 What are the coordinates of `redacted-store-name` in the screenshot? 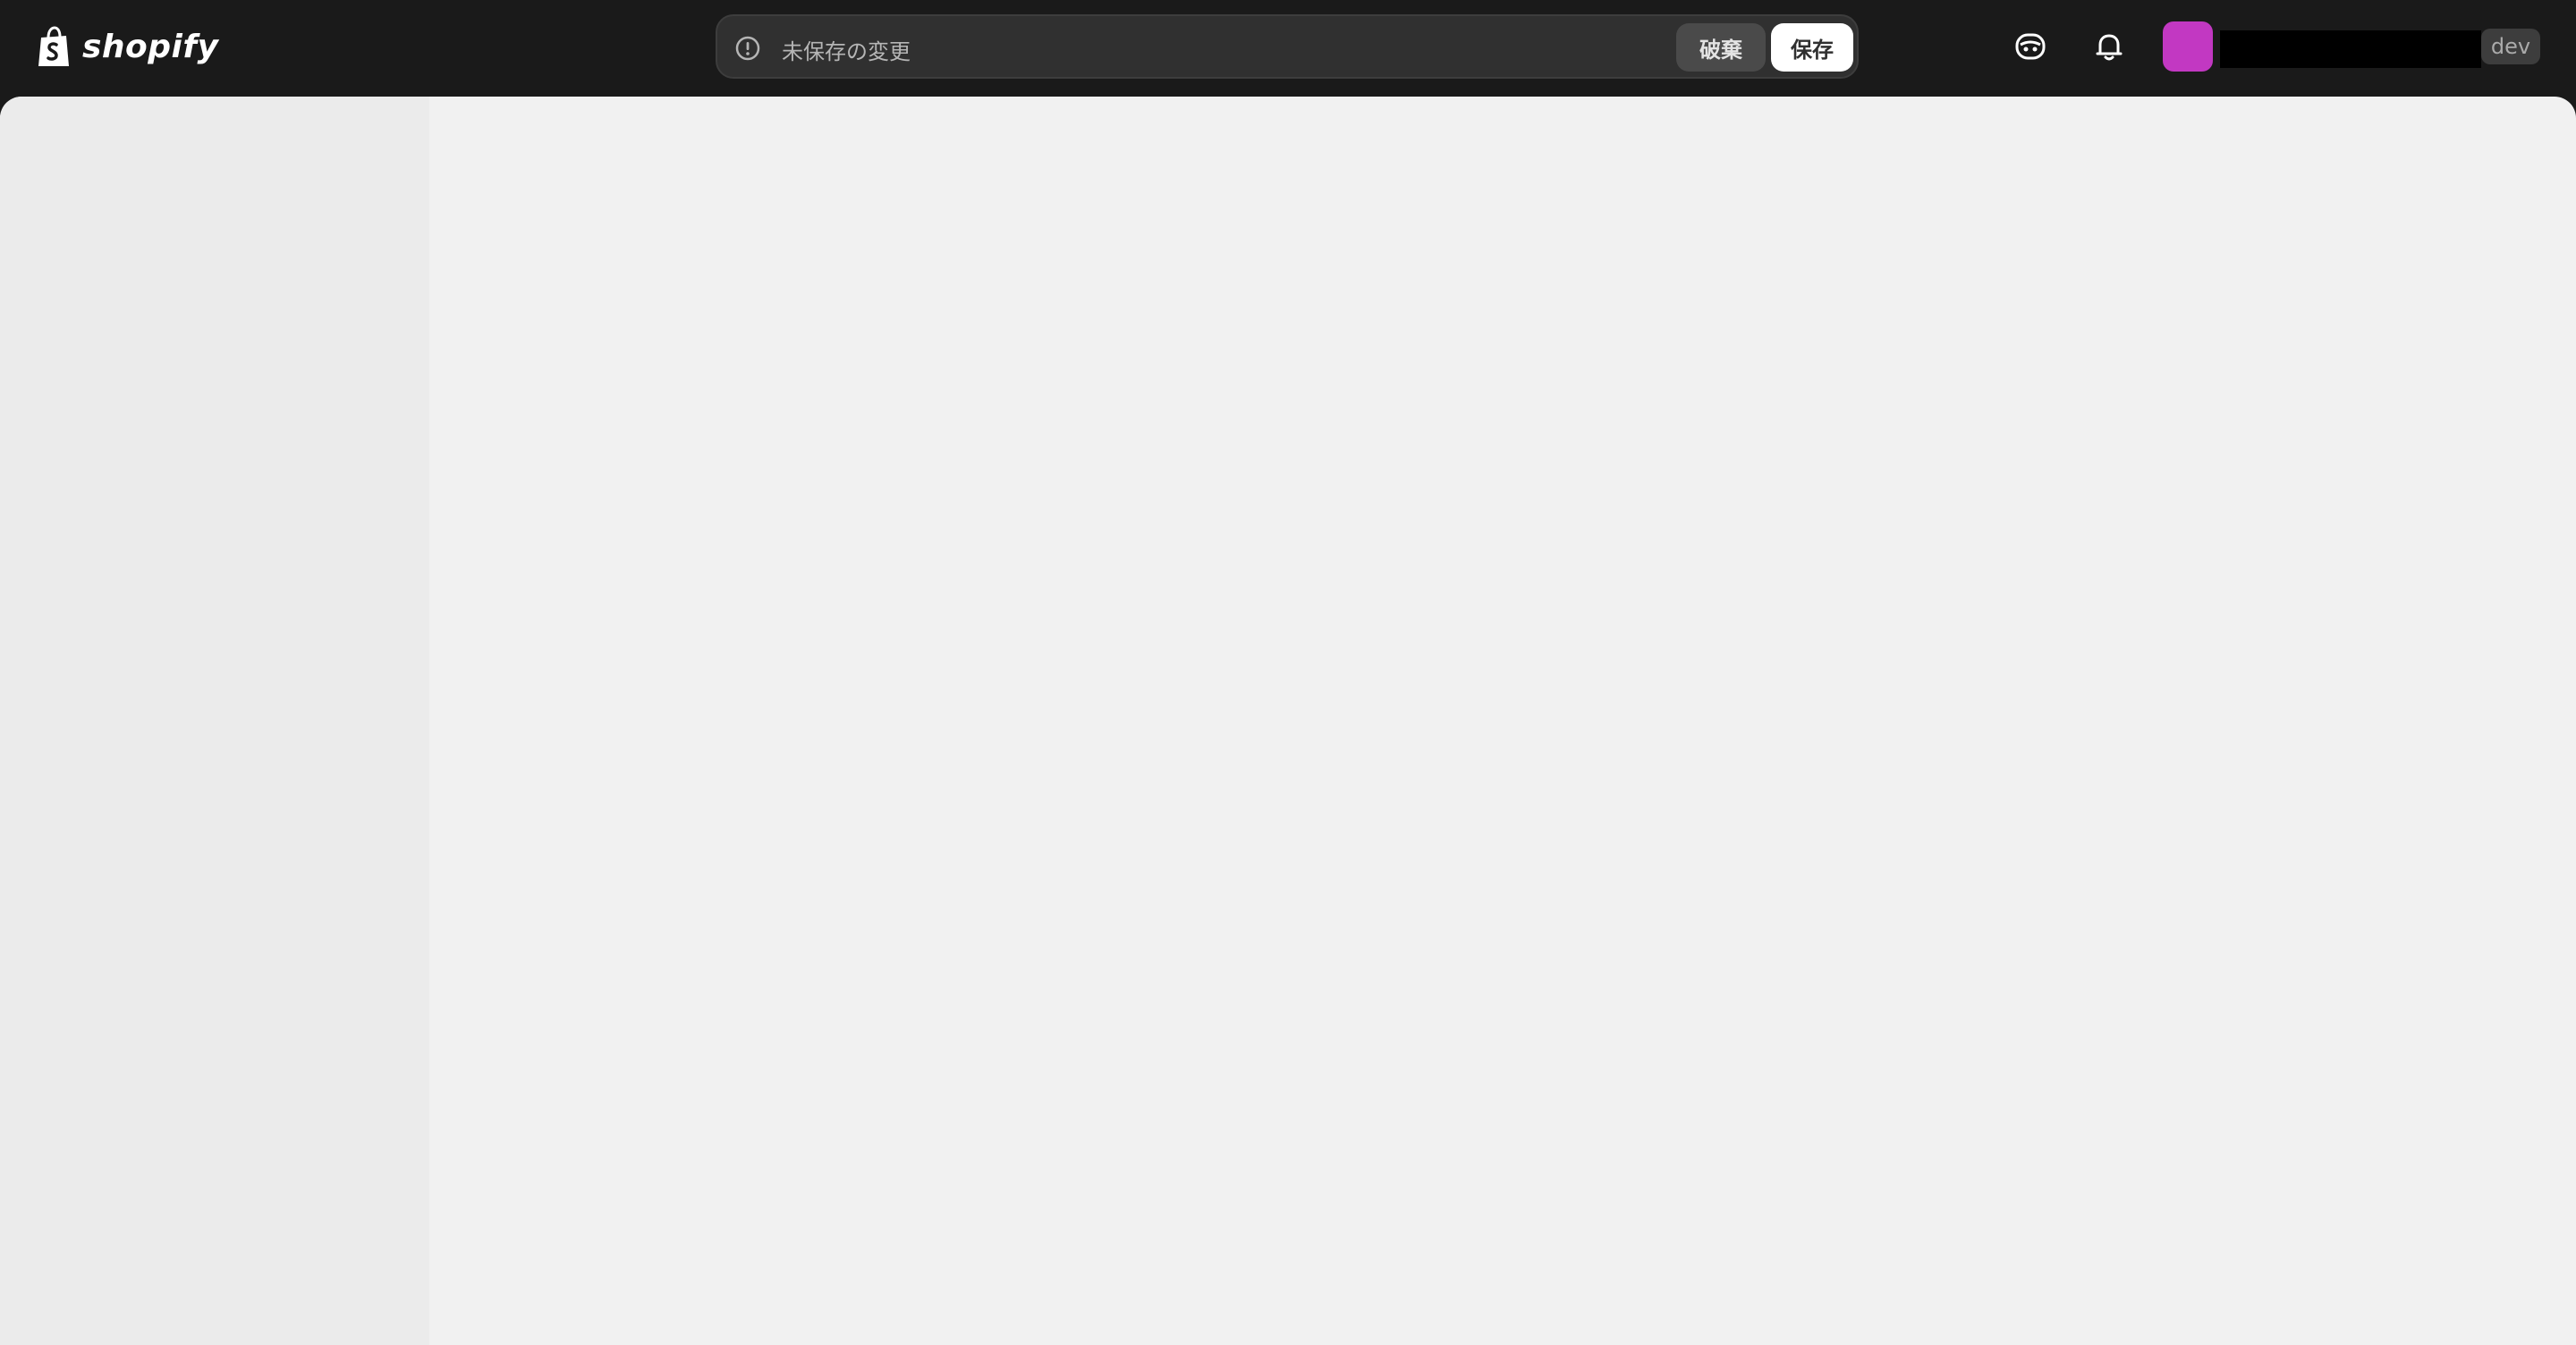 It's located at (2350, 49).